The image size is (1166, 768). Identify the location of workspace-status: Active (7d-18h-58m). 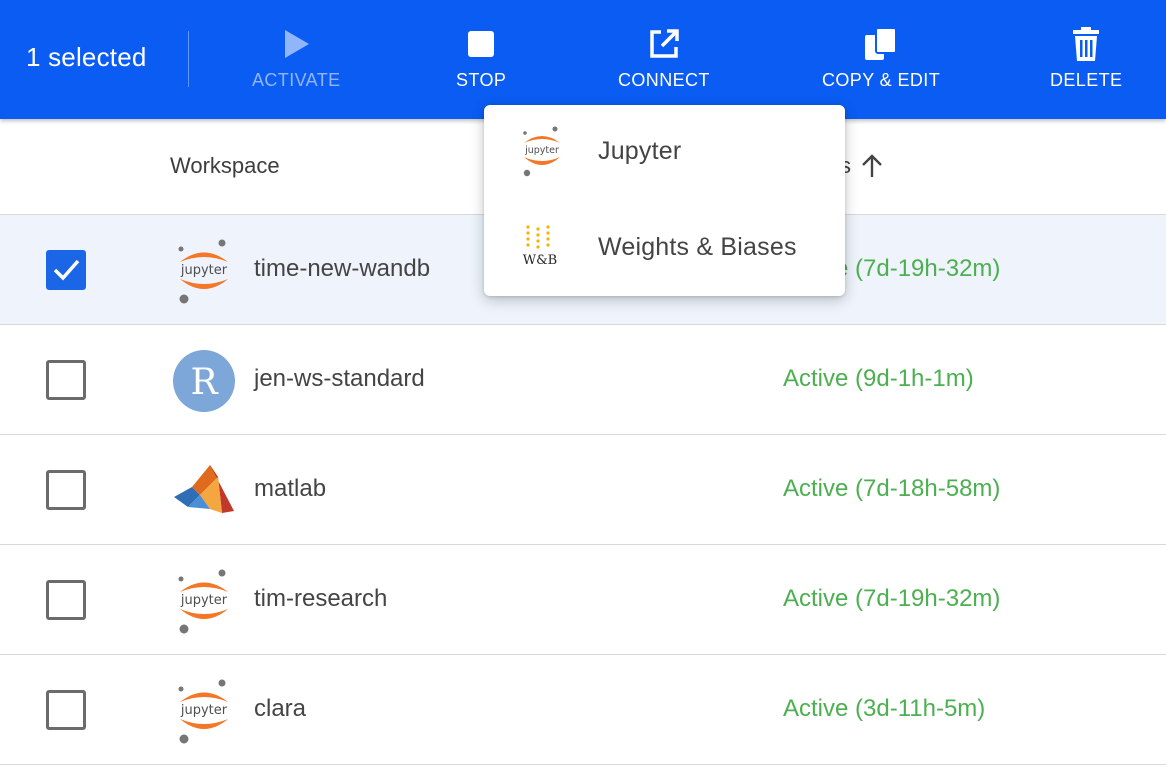
(892, 488).